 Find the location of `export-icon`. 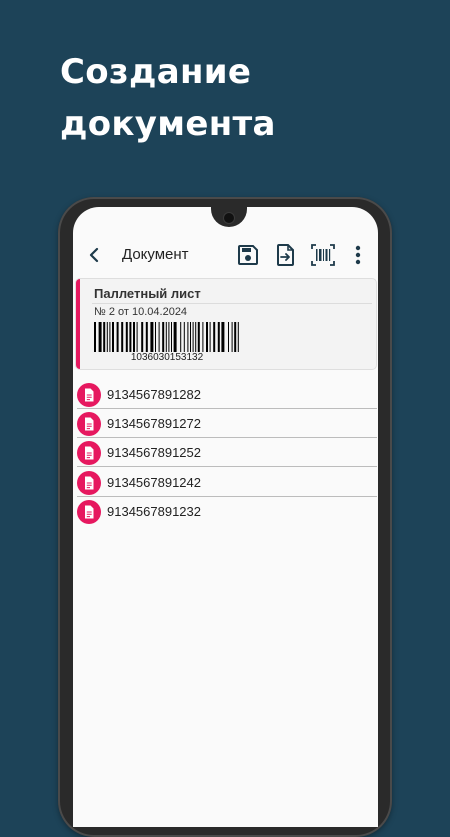

export-icon is located at coordinates (285, 255).